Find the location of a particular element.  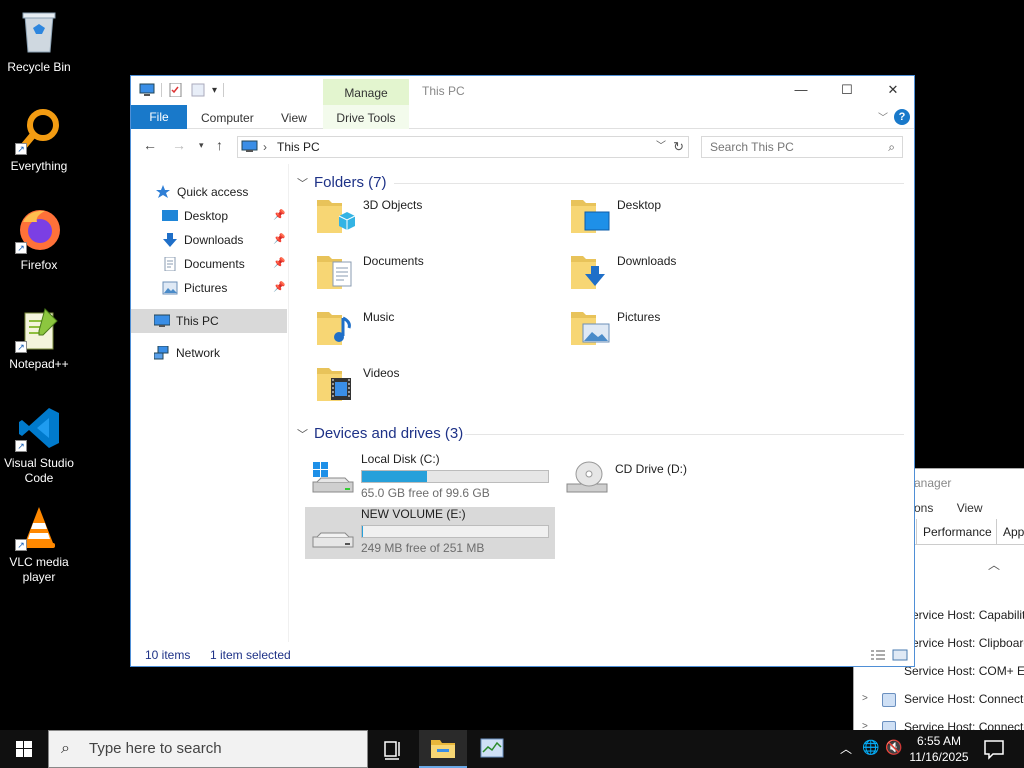

address-bar-row: ← → ▾ ↑ › This PC ﹀ ↻ Search This PC ⌕ is located at coordinates (522, 146).